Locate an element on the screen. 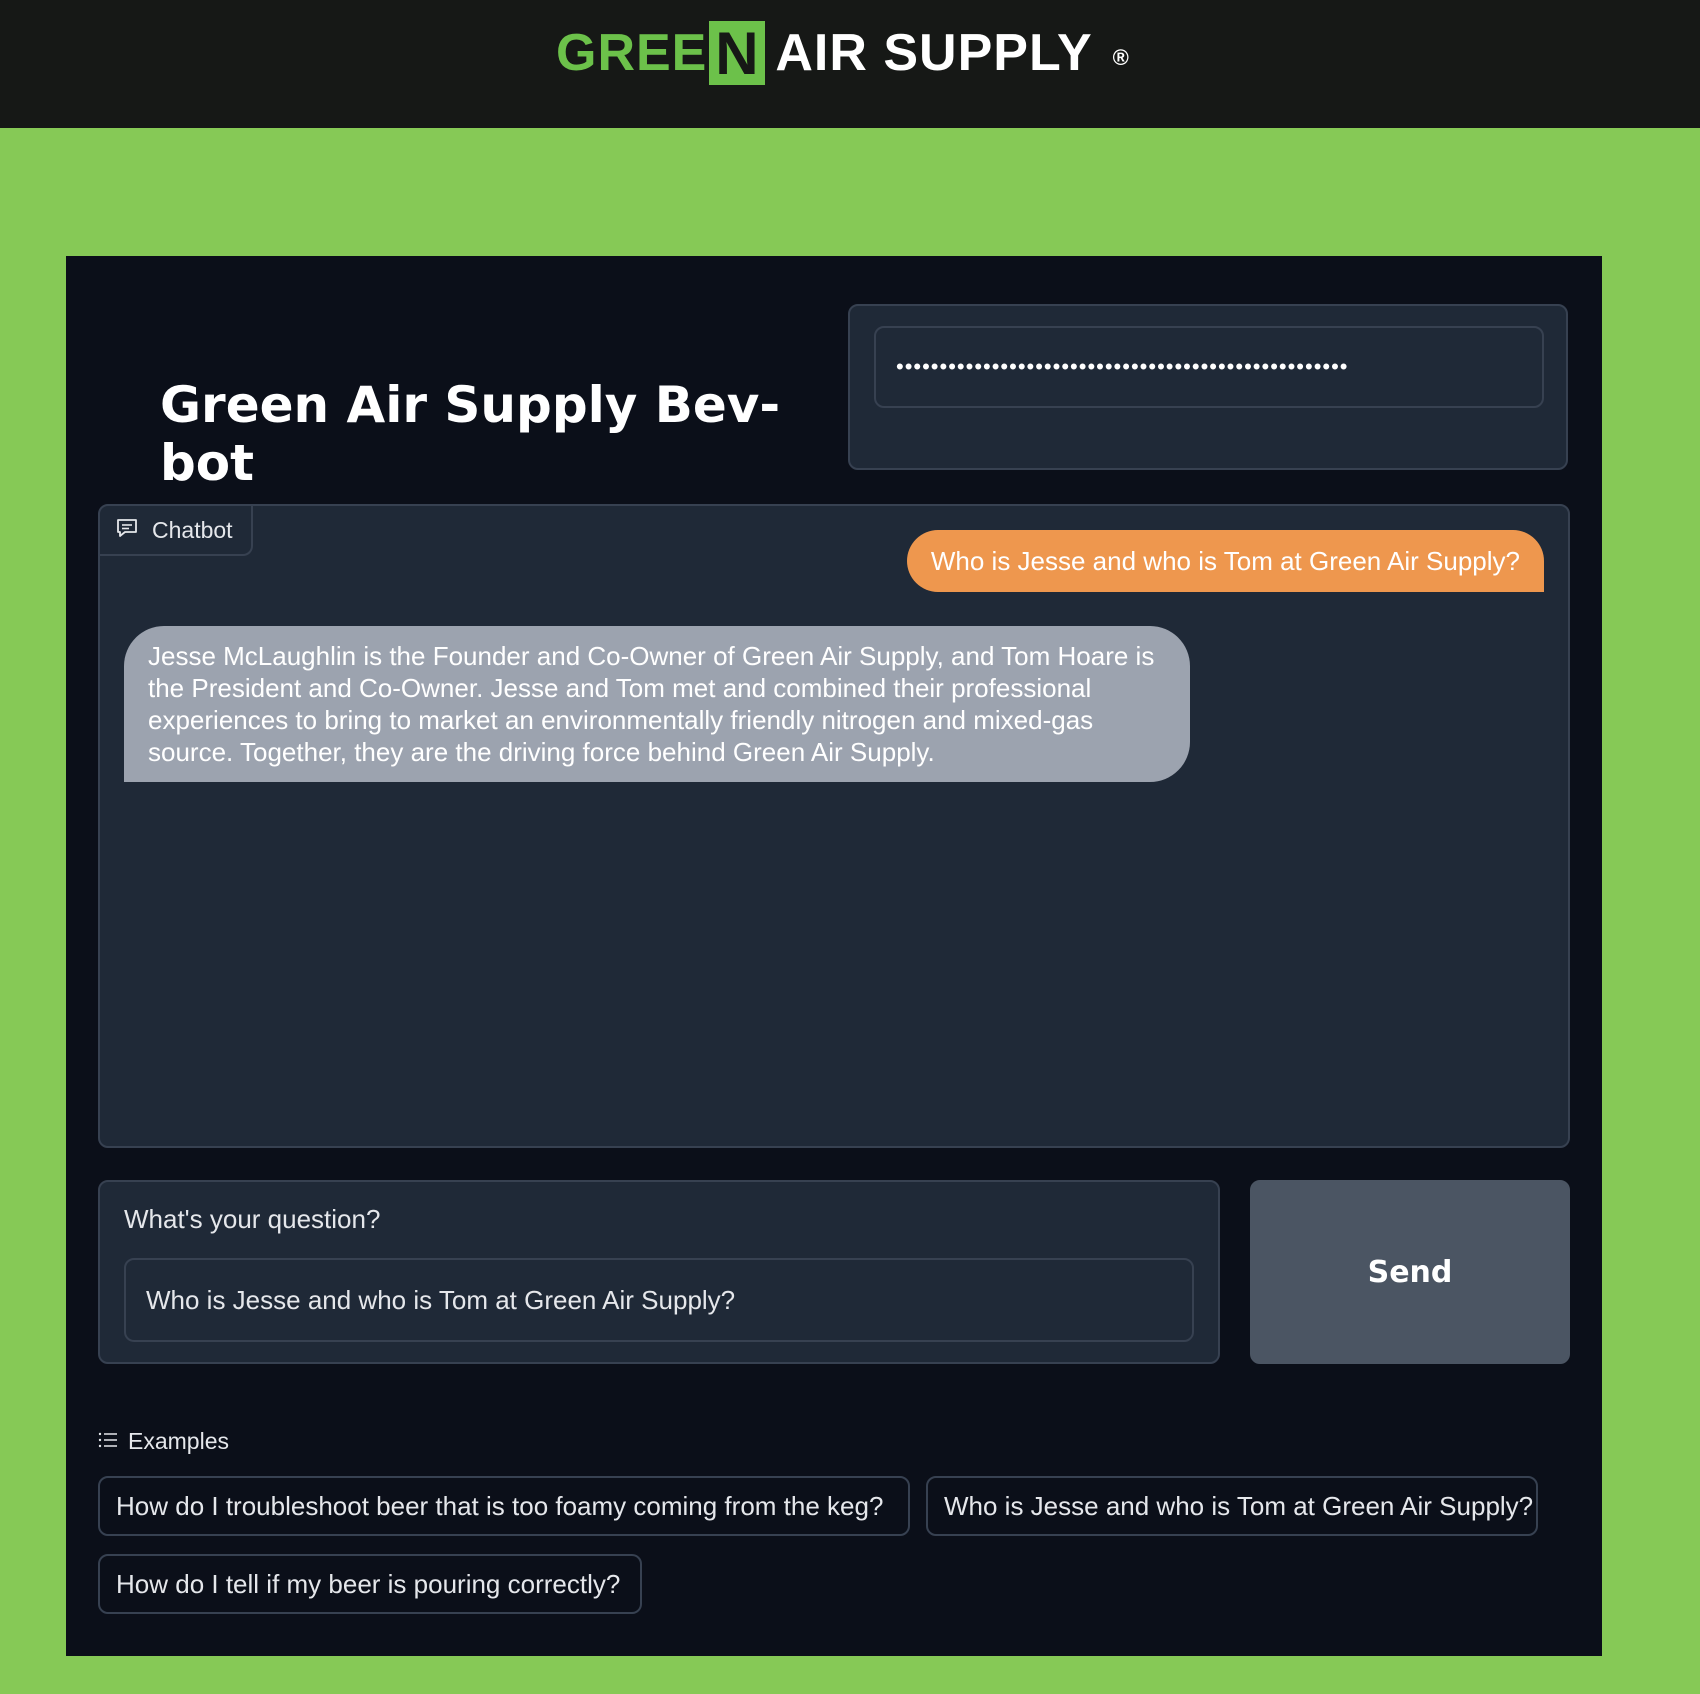  chat-bubble-icon is located at coordinates (127, 530).